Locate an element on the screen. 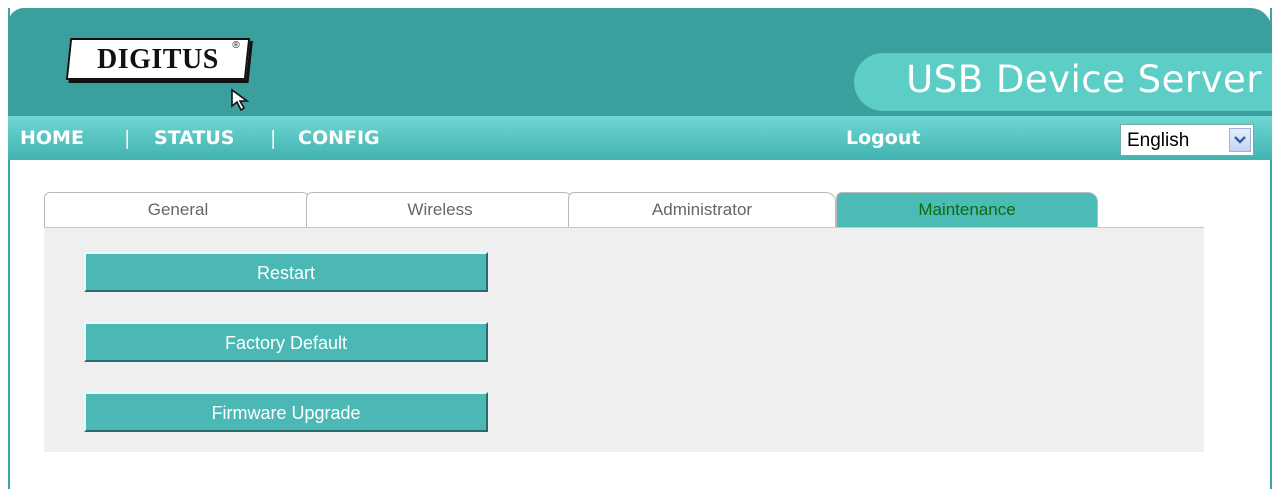 The height and width of the screenshot is (489, 1274). cursor-icon is located at coordinates (240, 100).